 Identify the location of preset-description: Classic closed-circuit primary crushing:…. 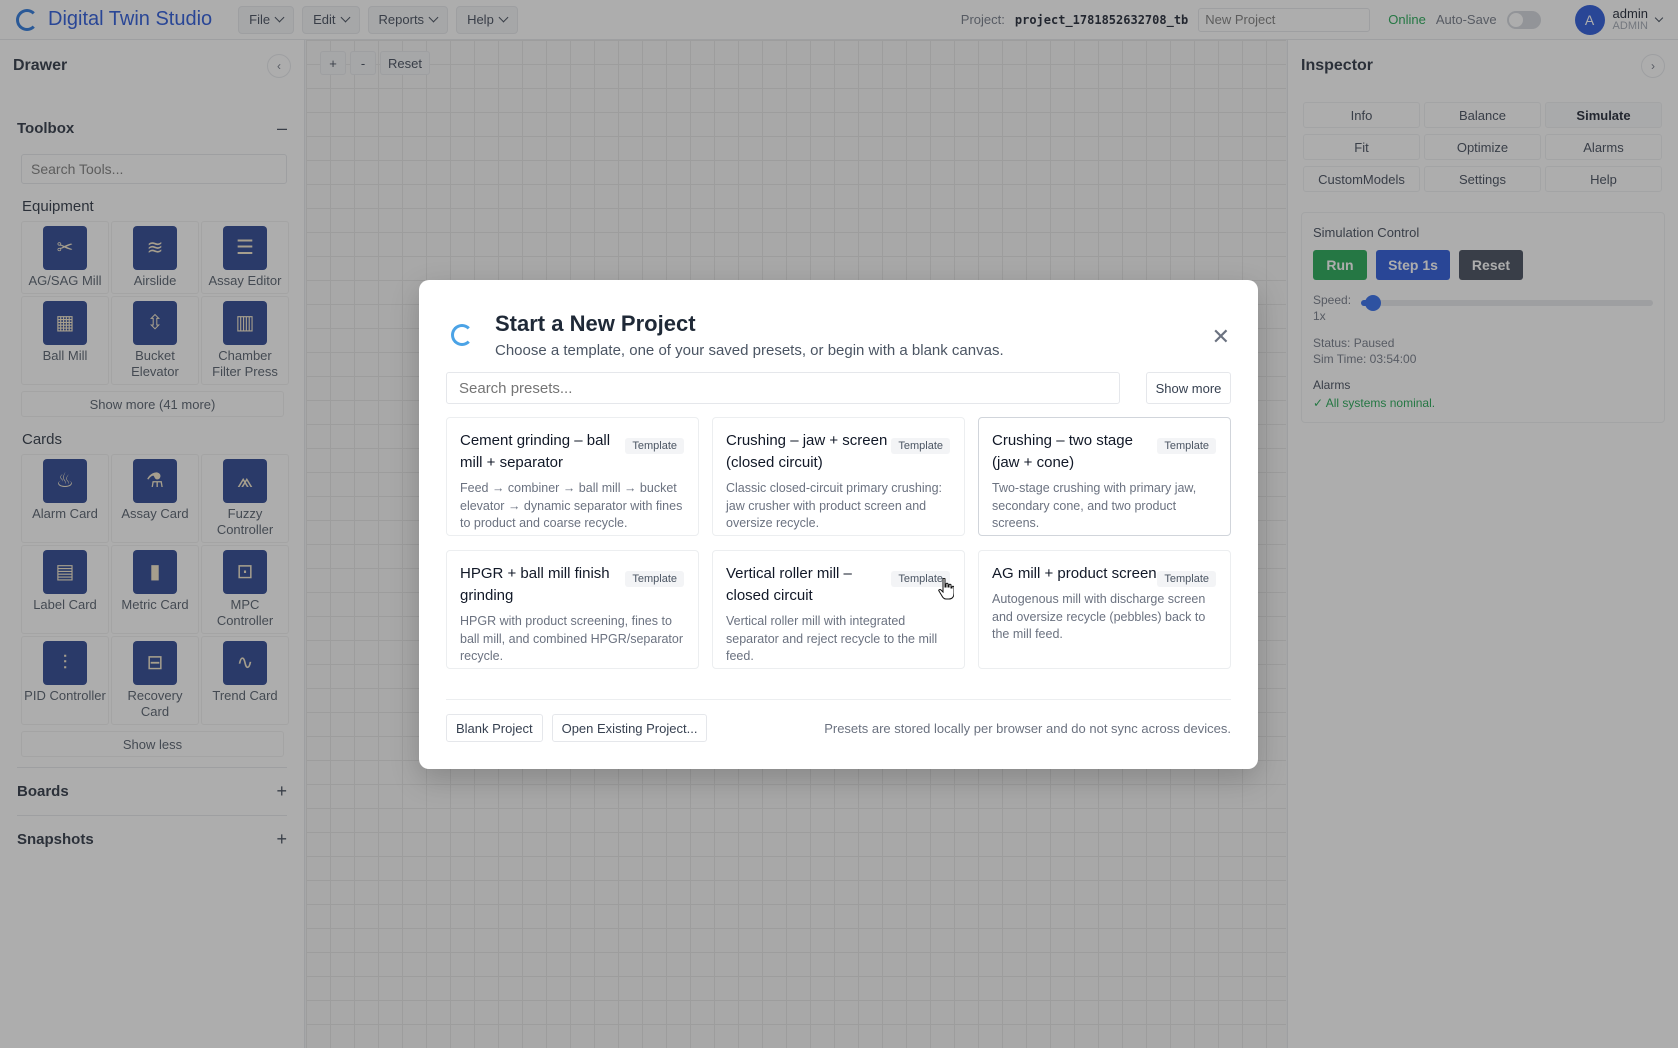
(834, 505).